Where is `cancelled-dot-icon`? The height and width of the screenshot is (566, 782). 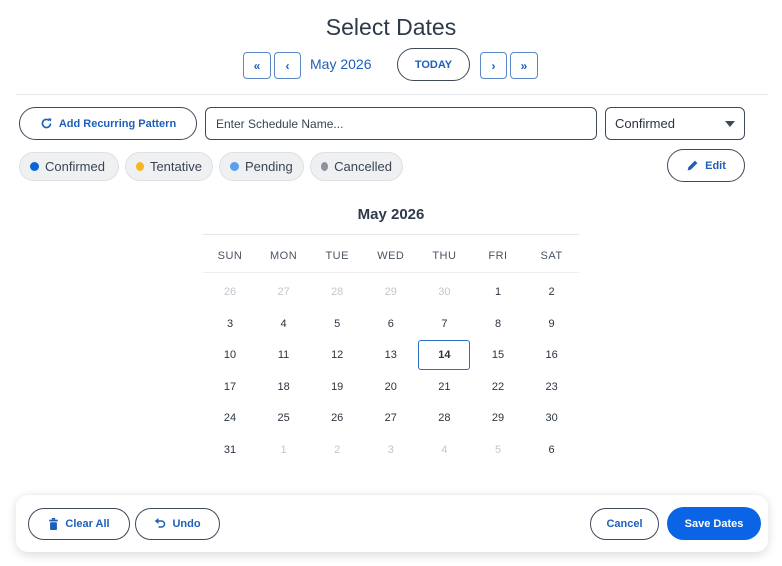 cancelled-dot-icon is located at coordinates (325, 166).